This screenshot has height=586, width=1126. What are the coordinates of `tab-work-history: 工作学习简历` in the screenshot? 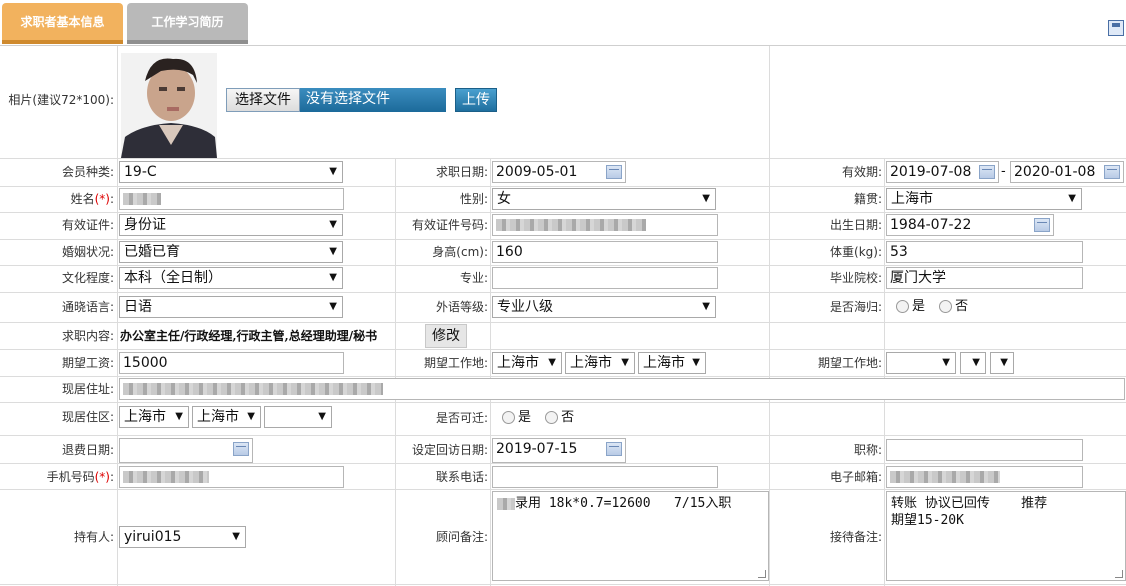 It's located at (187, 23).